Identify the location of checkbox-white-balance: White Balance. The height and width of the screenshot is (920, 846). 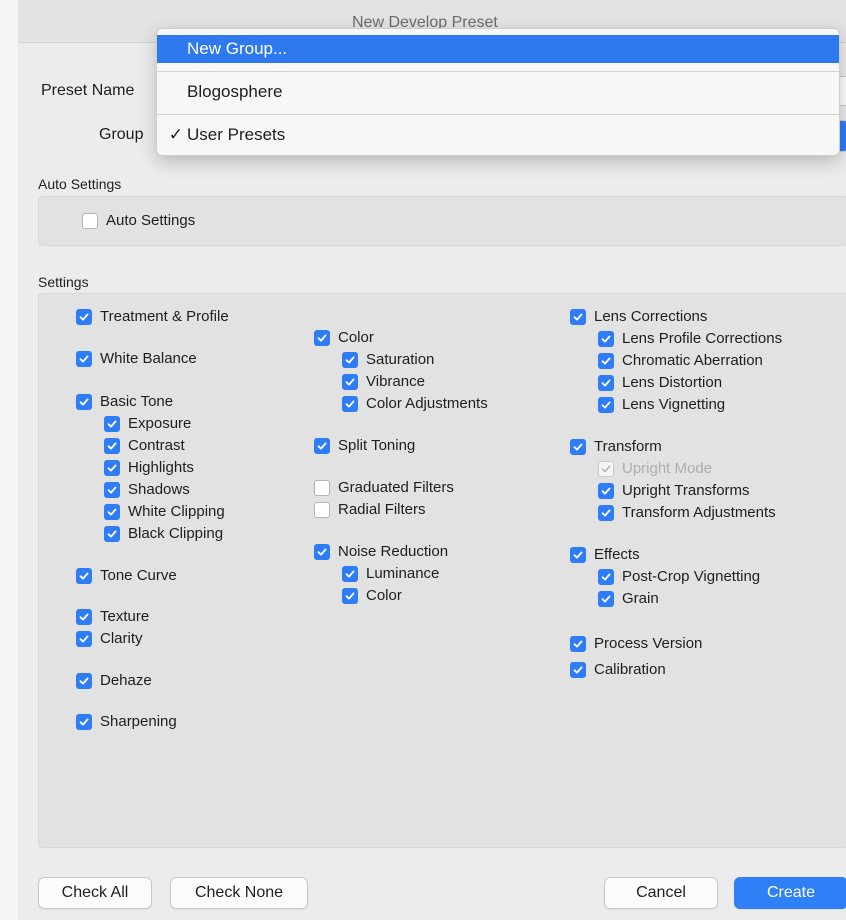
(136, 358).